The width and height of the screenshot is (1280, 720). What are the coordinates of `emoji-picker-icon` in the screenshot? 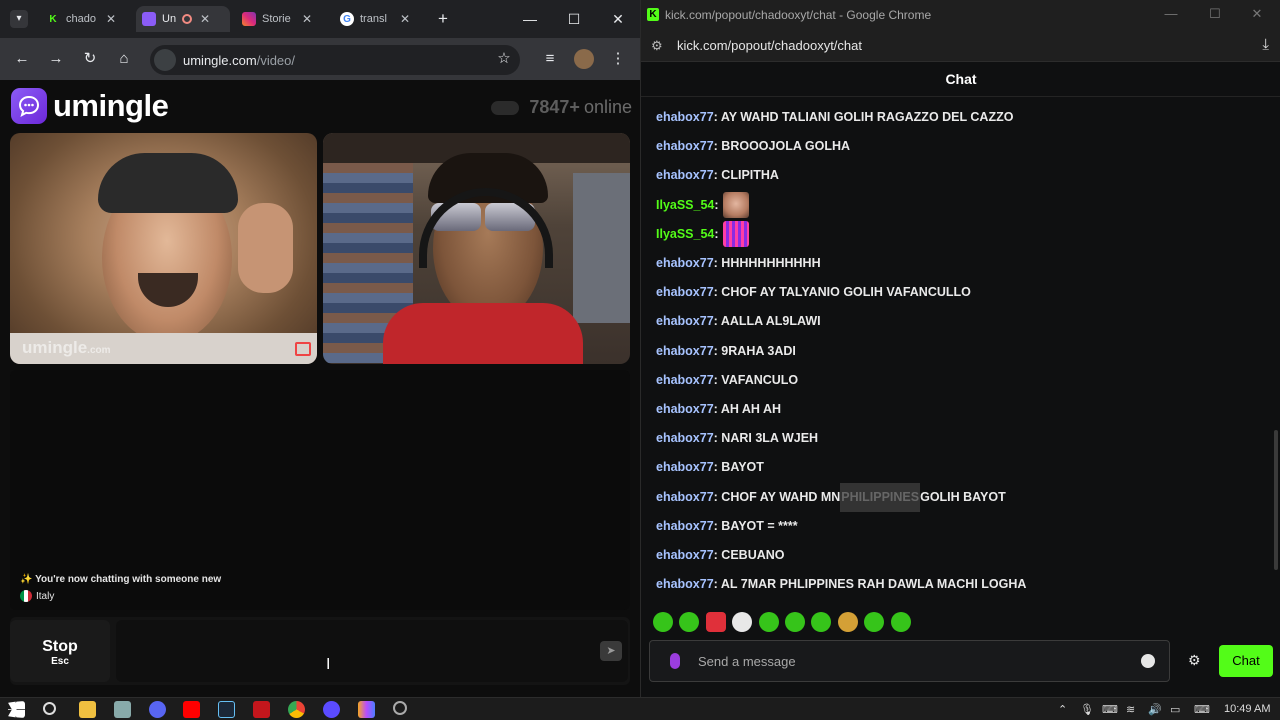 It's located at (1148, 661).